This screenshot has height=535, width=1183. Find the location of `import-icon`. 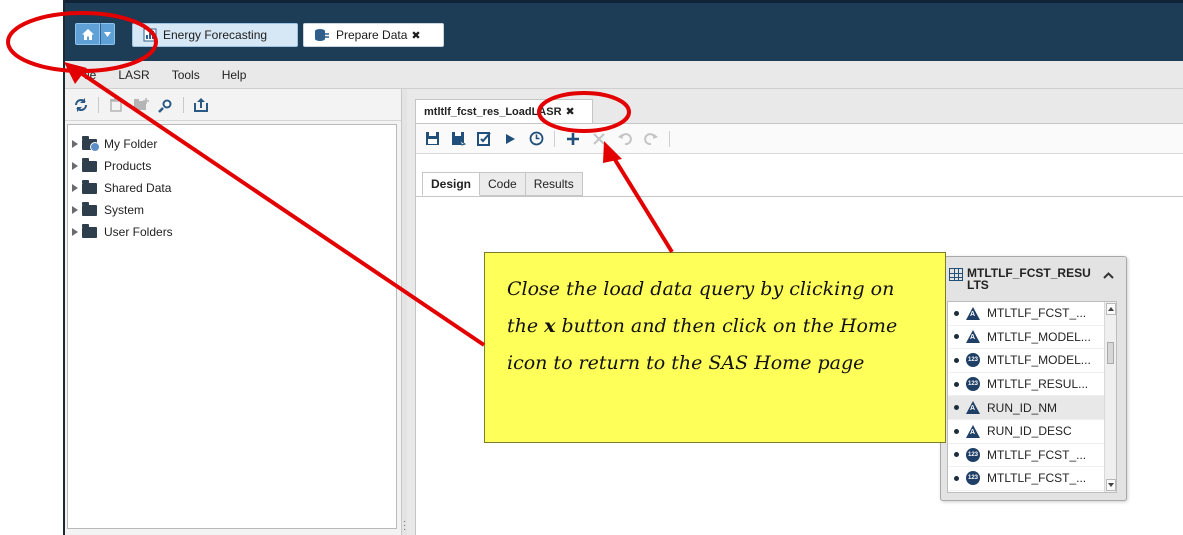

import-icon is located at coordinates (201, 105).